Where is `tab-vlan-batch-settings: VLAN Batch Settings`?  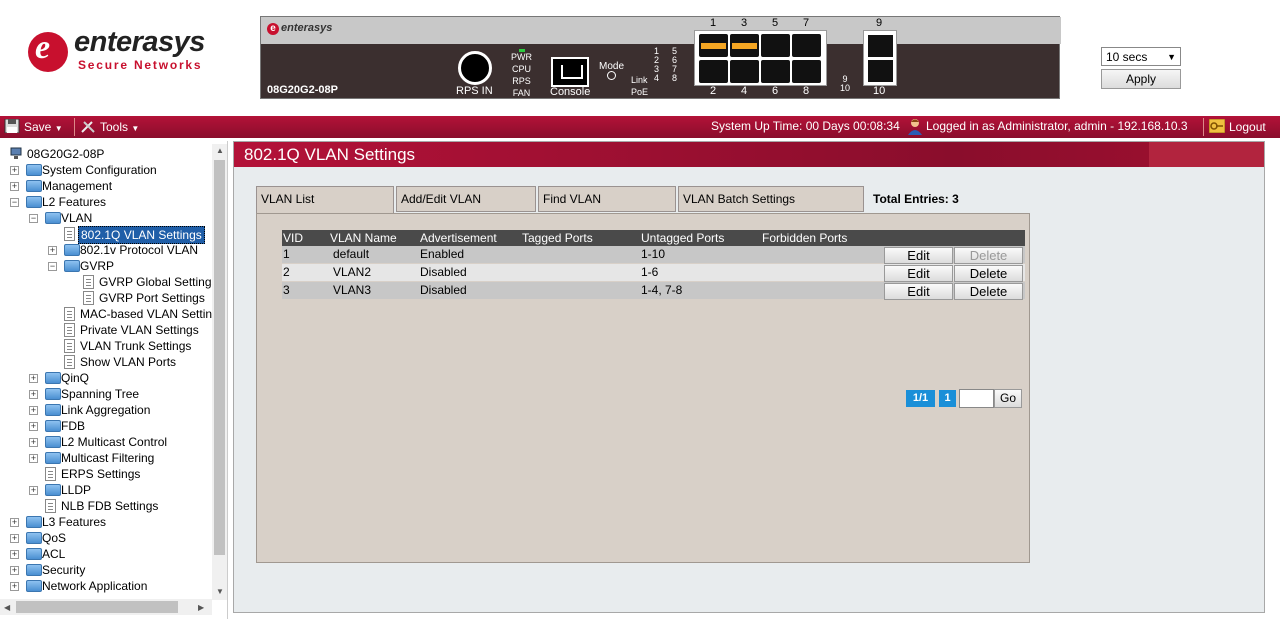
tab-vlan-batch-settings: VLAN Batch Settings is located at coordinates (771, 199).